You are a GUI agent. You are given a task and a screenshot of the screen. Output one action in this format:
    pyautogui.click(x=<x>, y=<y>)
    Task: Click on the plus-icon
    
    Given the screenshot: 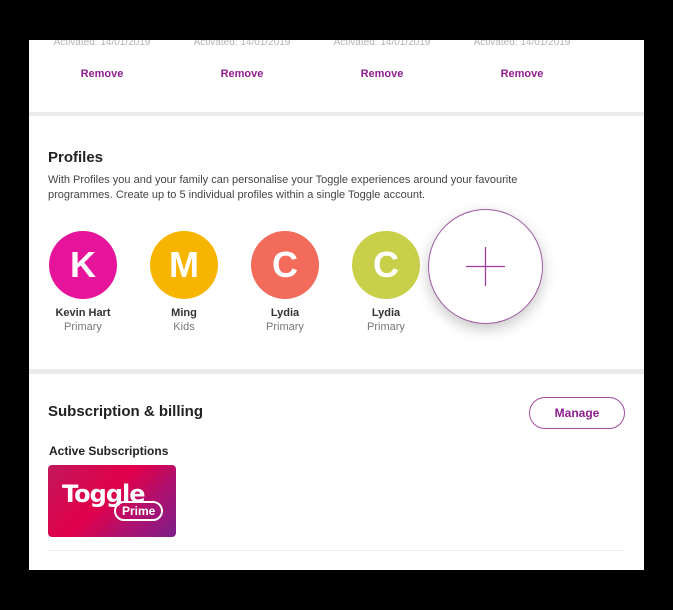 What is the action you would take?
    pyautogui.click(x=485, y=266)
    